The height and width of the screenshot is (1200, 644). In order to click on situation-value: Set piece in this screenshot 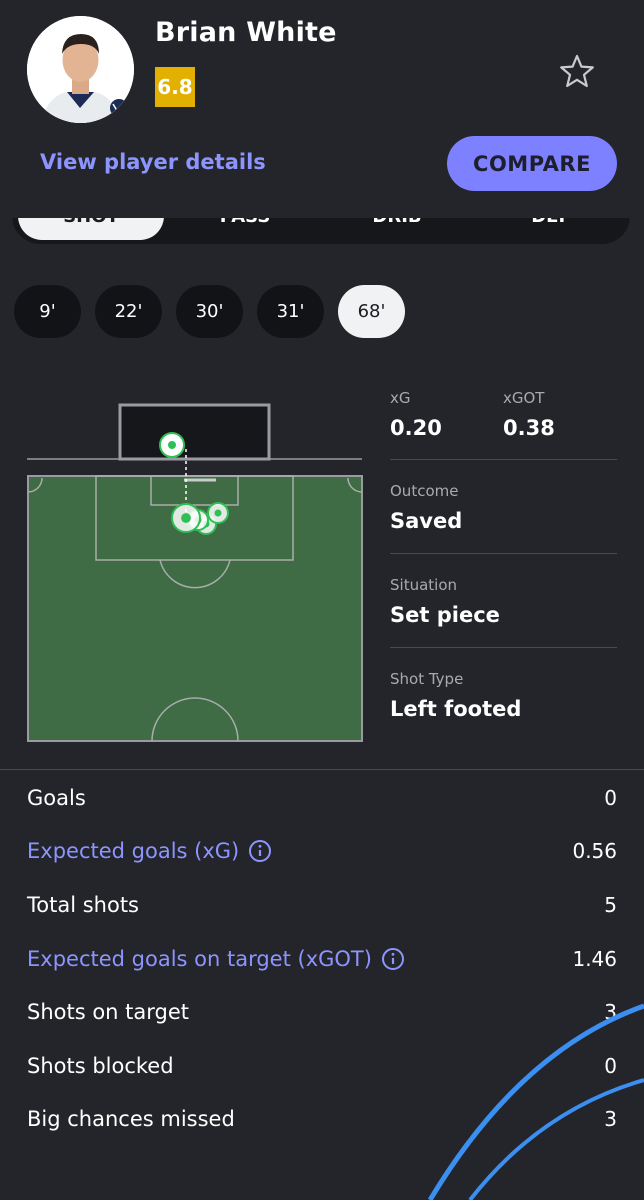, I will do `click(445, 615)`.